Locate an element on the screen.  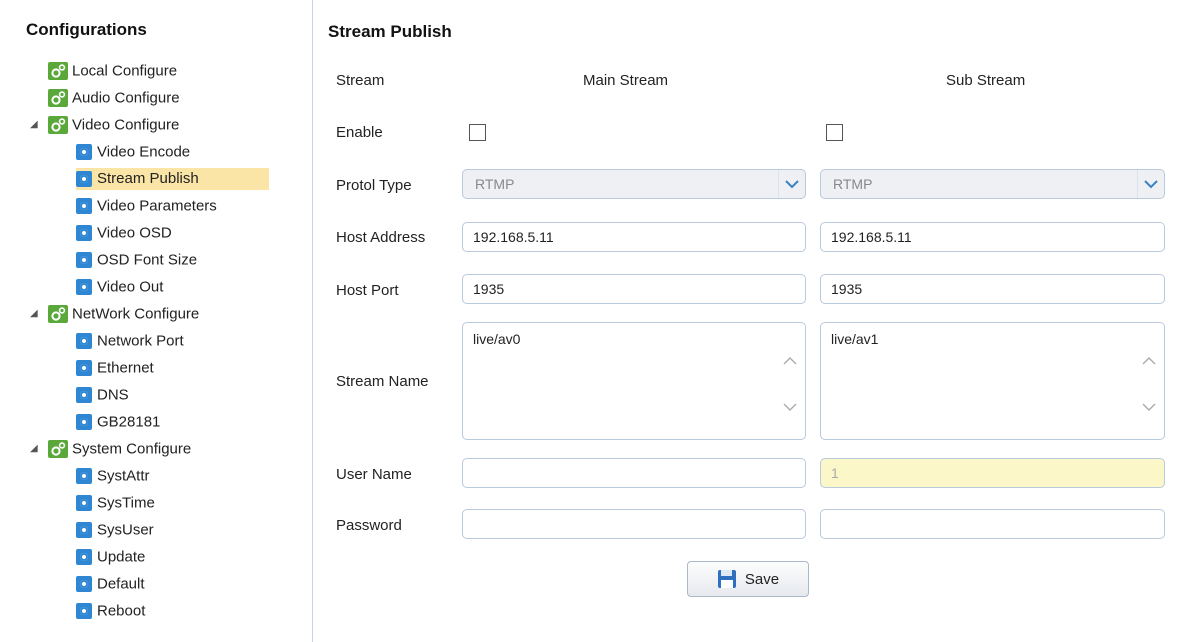
sub-stream-enable-checkbox is located at coordinates (834, 132).